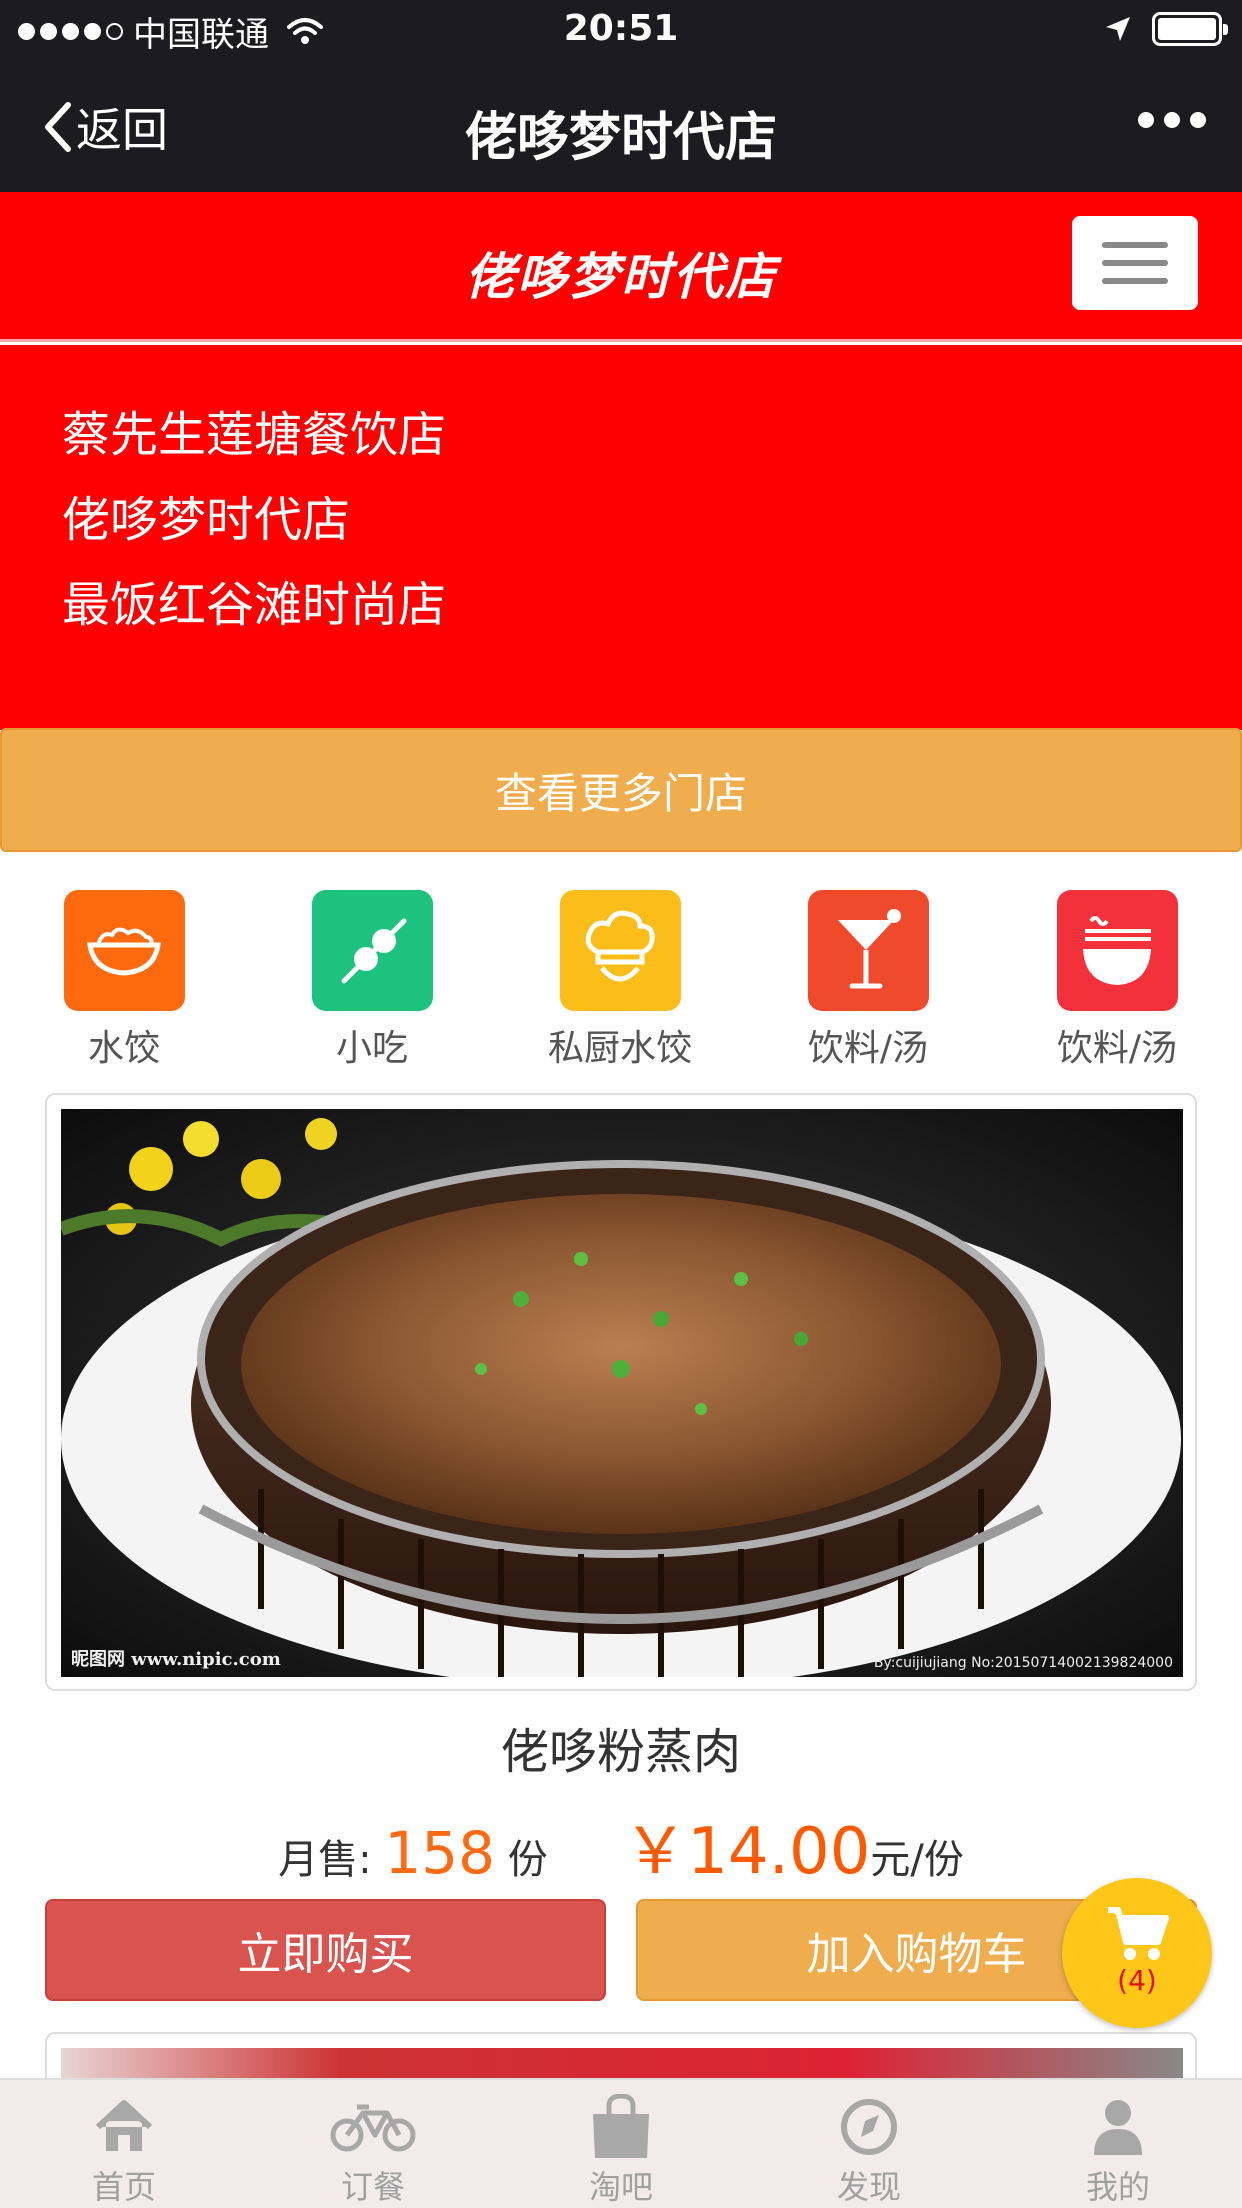 This screenshot has width=1242, height=2208. Describe the element at coordinates (1135, 245) in the screenshot. I see `hamburger-icon` at that location.